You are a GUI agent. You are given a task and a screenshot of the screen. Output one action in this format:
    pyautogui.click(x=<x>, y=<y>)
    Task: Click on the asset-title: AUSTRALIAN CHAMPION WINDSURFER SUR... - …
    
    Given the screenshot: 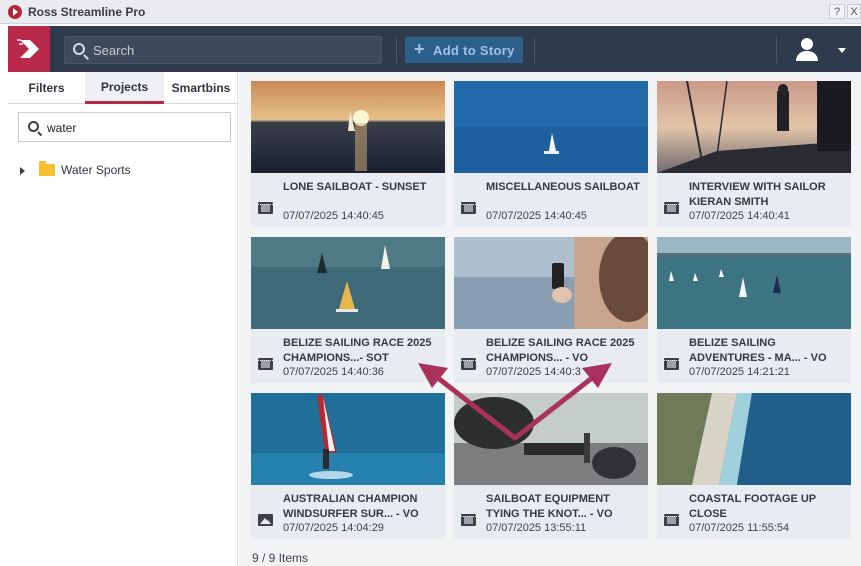 What is the action you would take?
    pyautogui.click(x=351, y=506)
    